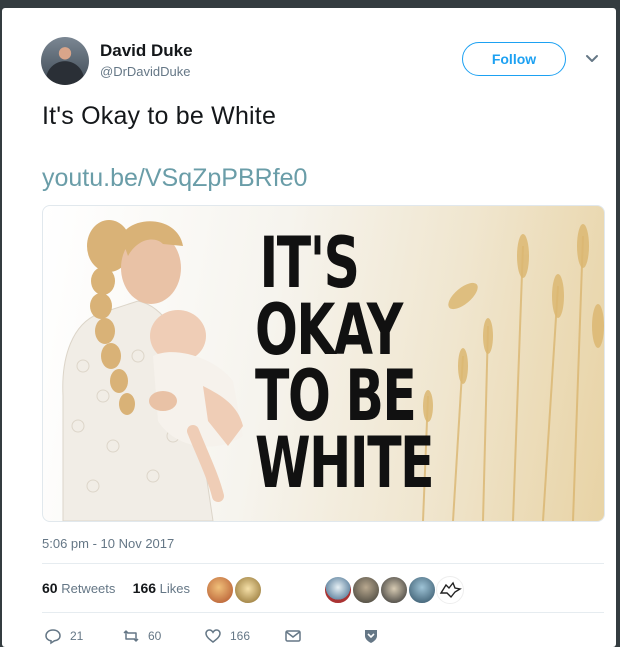  Describe the element at coordinates (53, 636) in the screenshot. I see `reply-icon` at that location.